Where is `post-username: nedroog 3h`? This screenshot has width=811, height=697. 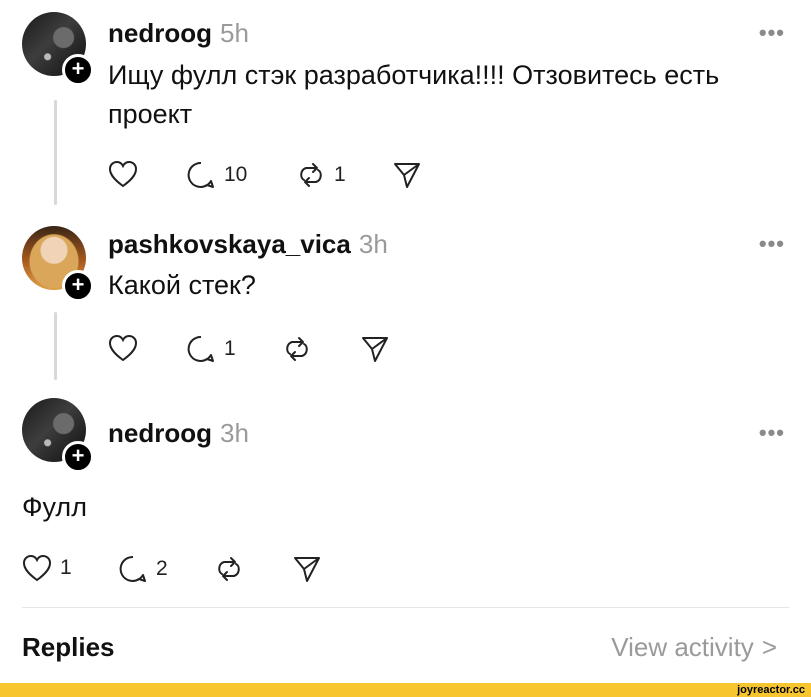 post-username: nedroog 3h is located at coordinates (178, 433).